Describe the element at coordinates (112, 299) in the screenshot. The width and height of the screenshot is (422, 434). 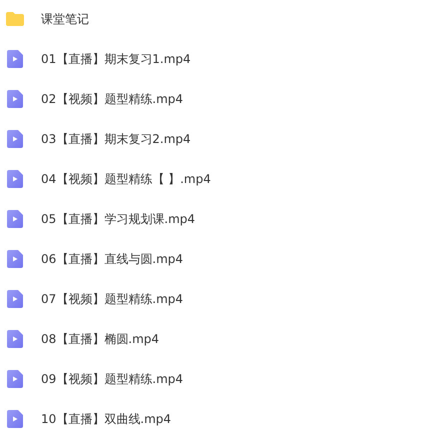
I see `file-name: 07【视频】题型精练.mp4` at that location.